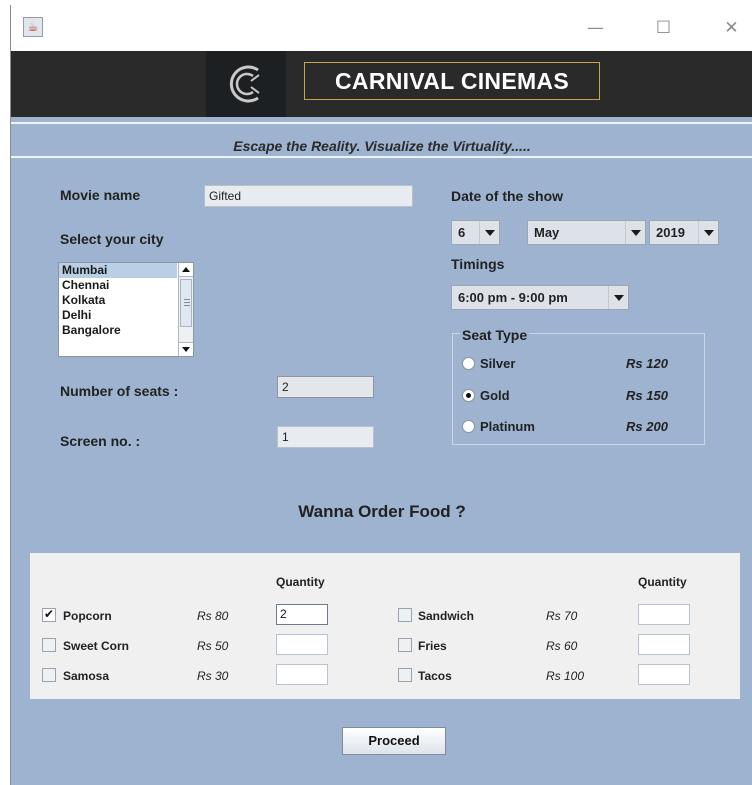  What do you see at coordinates (100, 441) in the screenshot?
I see `screen-label: Screen no. :` at bounding box center [100, 441].